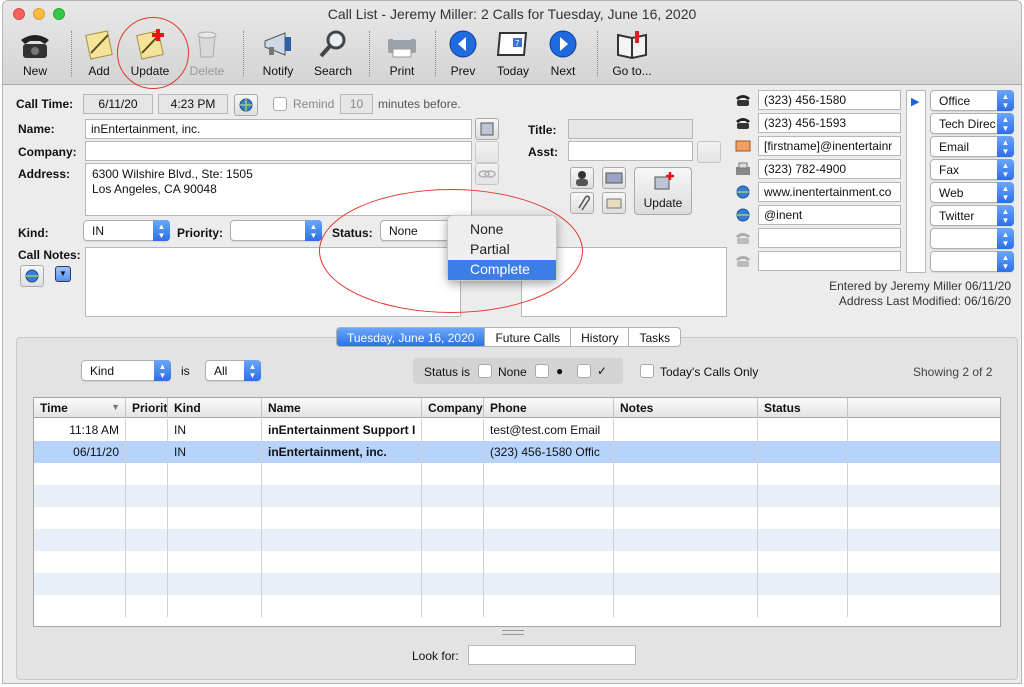  Describe the element at coordinates (542, 371) in the screenshot. I see `status-partial-checkbox` at that location.